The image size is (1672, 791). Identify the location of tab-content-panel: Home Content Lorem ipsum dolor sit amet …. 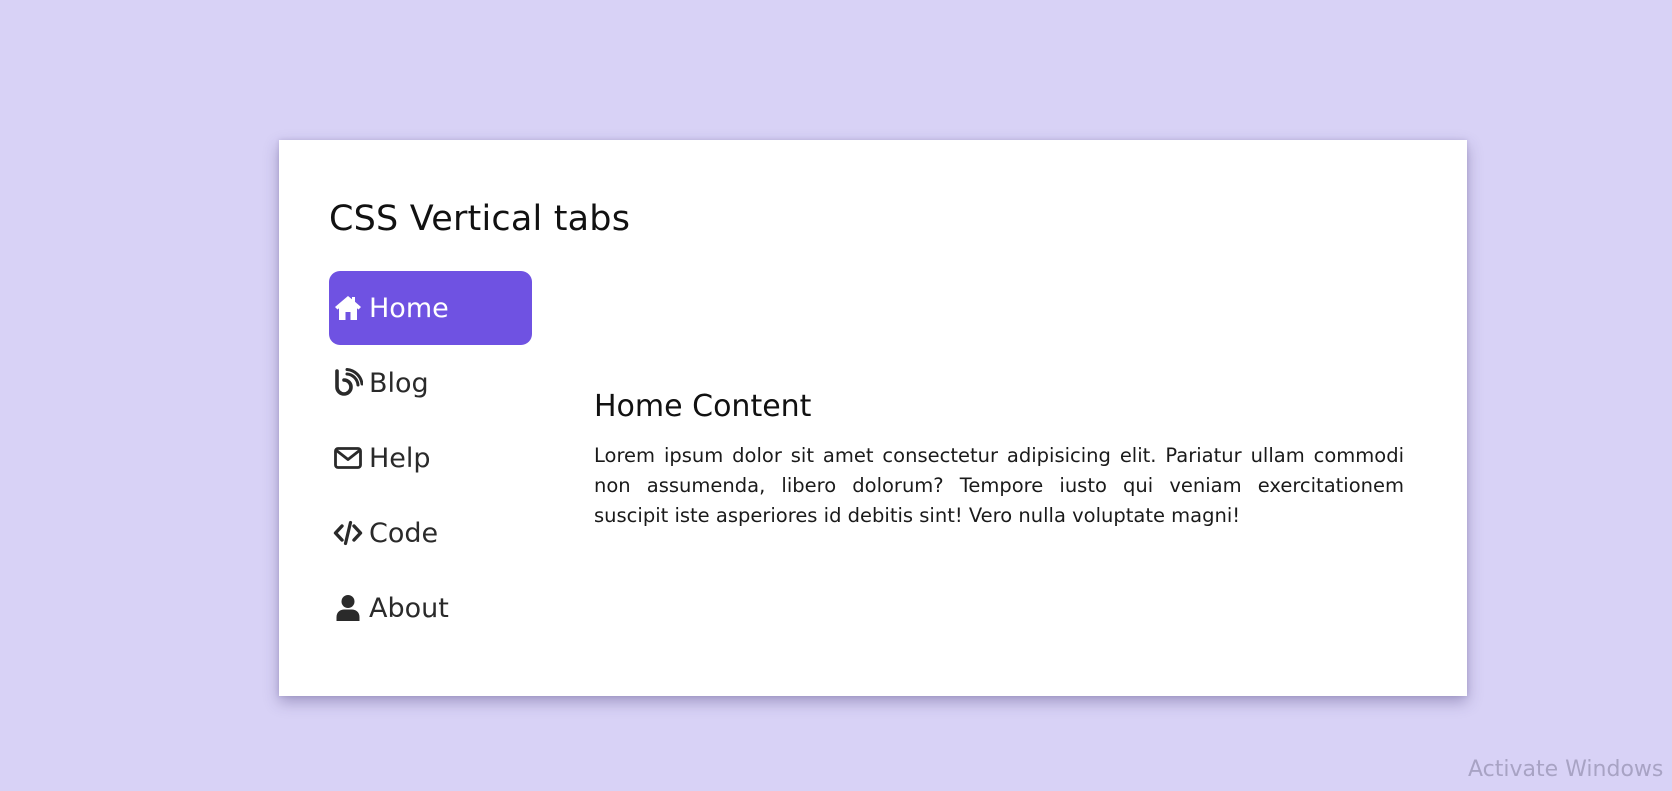
(999, 459).